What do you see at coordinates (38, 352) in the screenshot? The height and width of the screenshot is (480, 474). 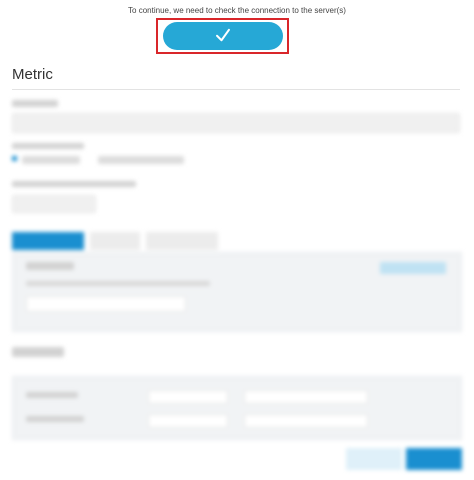 I see `subsection-title` at bounding box center [38, 352].